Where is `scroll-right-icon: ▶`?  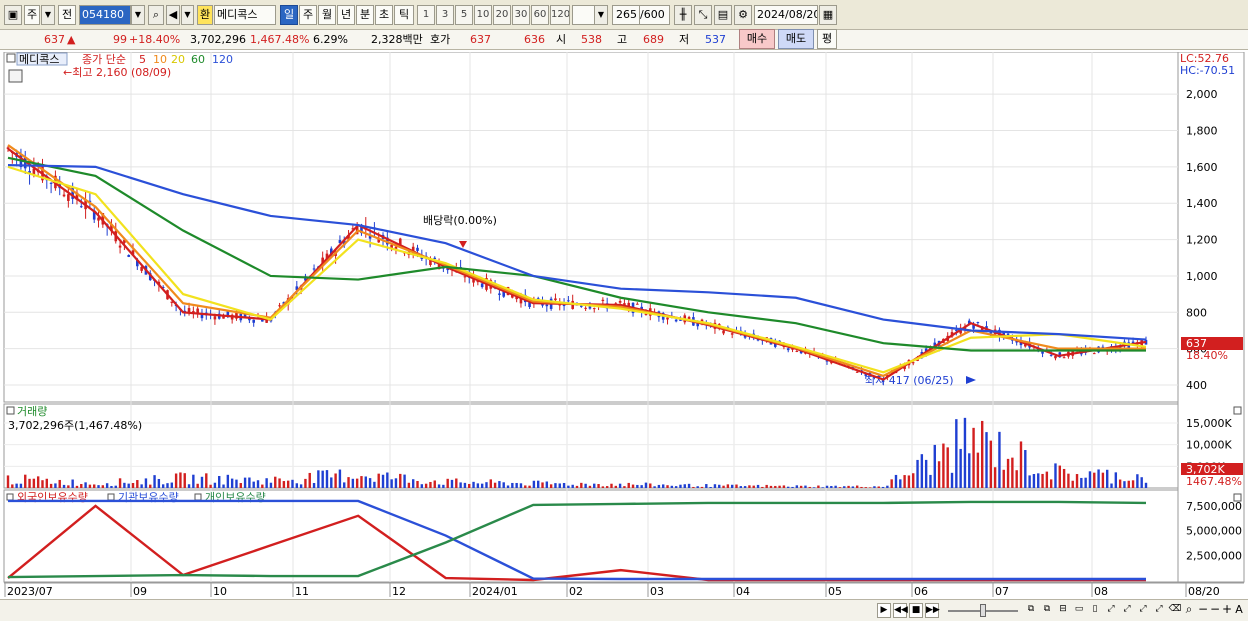 scroll-right-icon: ▶ is located at coordinates (884, 610).